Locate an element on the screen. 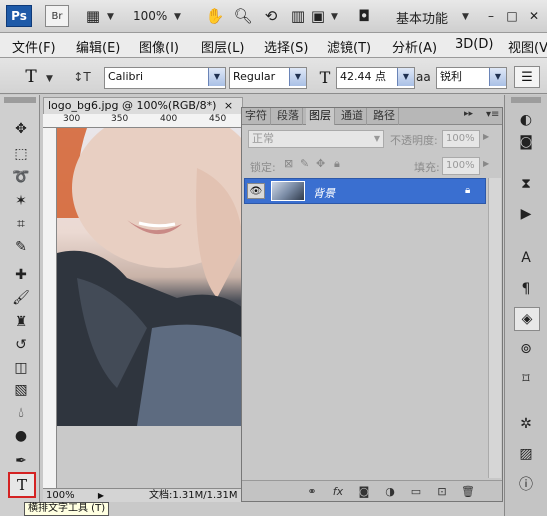 The height and width of the screenshot is (516, 547). arrange-documents-icon: ▣ is located at coordinates (318, 16).